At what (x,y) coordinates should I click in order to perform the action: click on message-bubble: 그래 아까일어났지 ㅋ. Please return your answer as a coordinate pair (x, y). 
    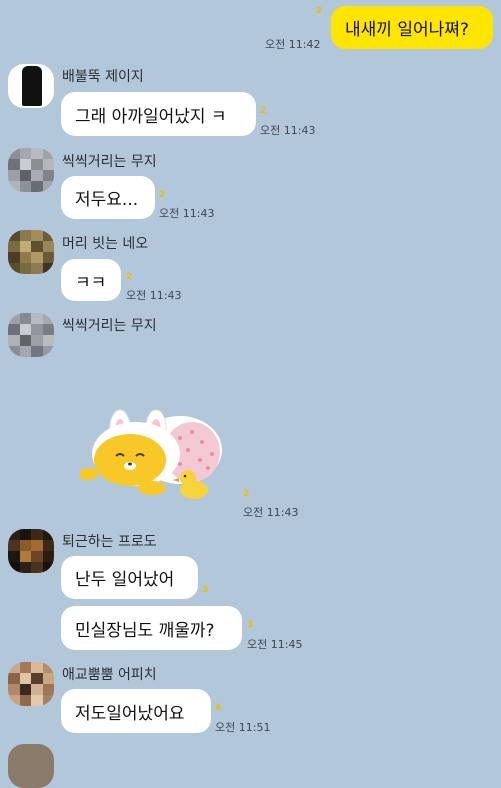
    Looking at the image, I should click on (158, 114).